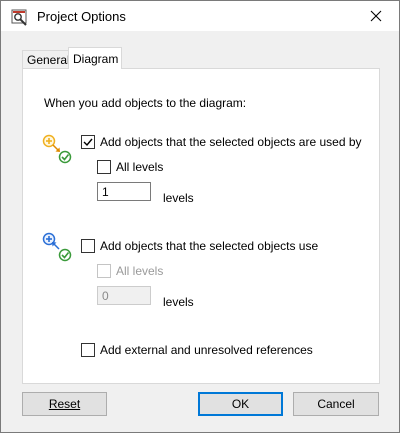 The image size is (400, 433). Describe the element at coordinates (19, 17) in the screenshot. I see `app-icon` at that location.